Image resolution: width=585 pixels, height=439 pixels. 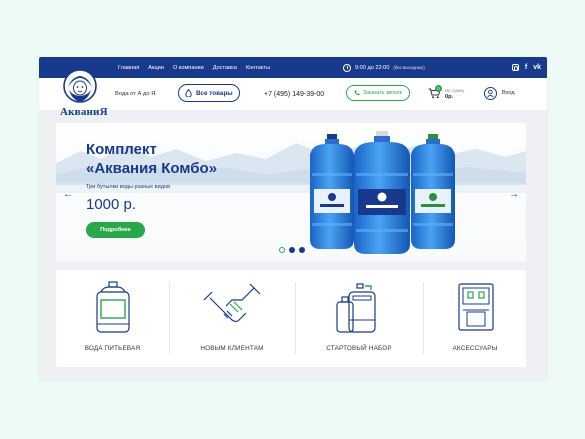 I want to click on instagram-icon, so click(x=515, y=67).